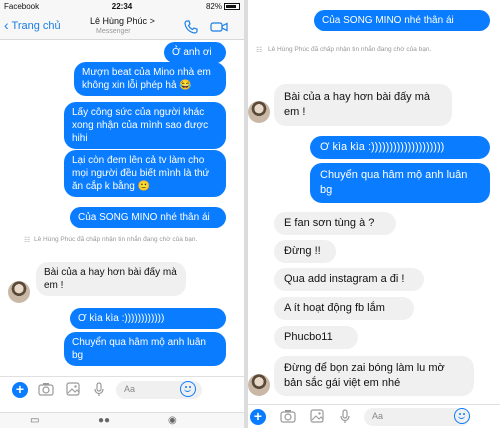 This screenshot has height=428, width=500. What do you see at coordinates (34, 420) in the screenshot?
I see `home-tab-icon: ▭` at bounding box center [34, 420].